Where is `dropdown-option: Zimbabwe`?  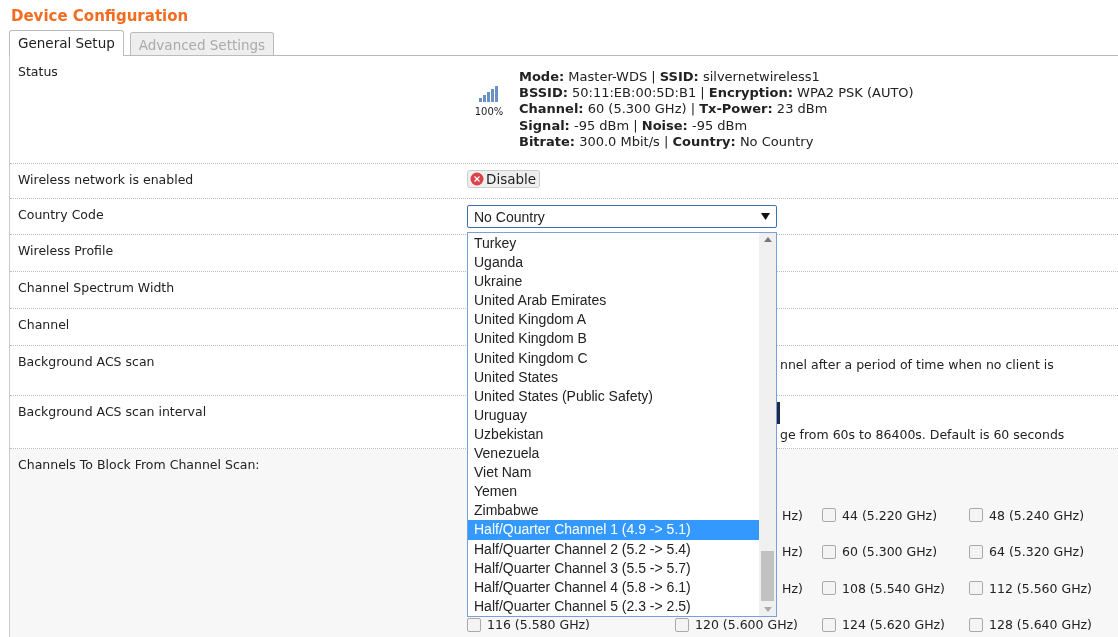
dropdown-option: Zimbabwe is located at coordinates (613, 511).